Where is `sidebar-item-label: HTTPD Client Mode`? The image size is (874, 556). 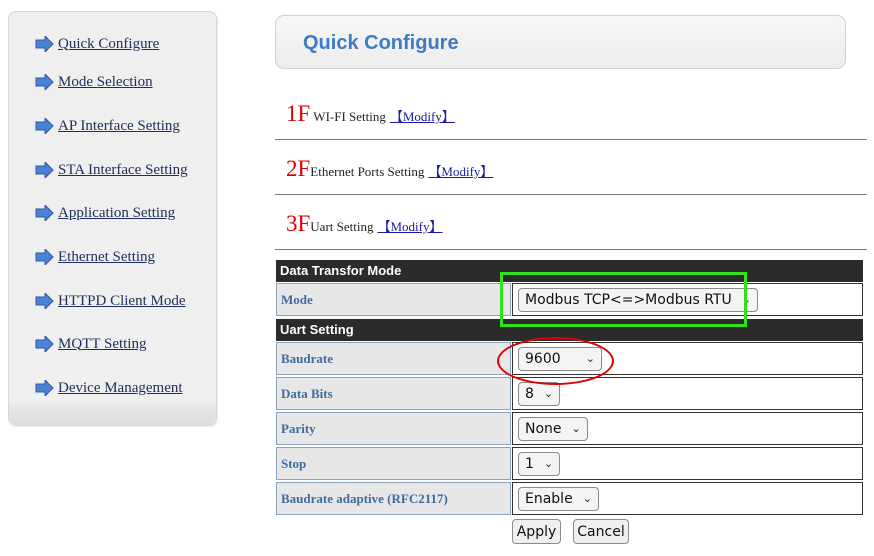
sidebar-item-label: HTTPD Client Mode is located at coordinates (122, 300).